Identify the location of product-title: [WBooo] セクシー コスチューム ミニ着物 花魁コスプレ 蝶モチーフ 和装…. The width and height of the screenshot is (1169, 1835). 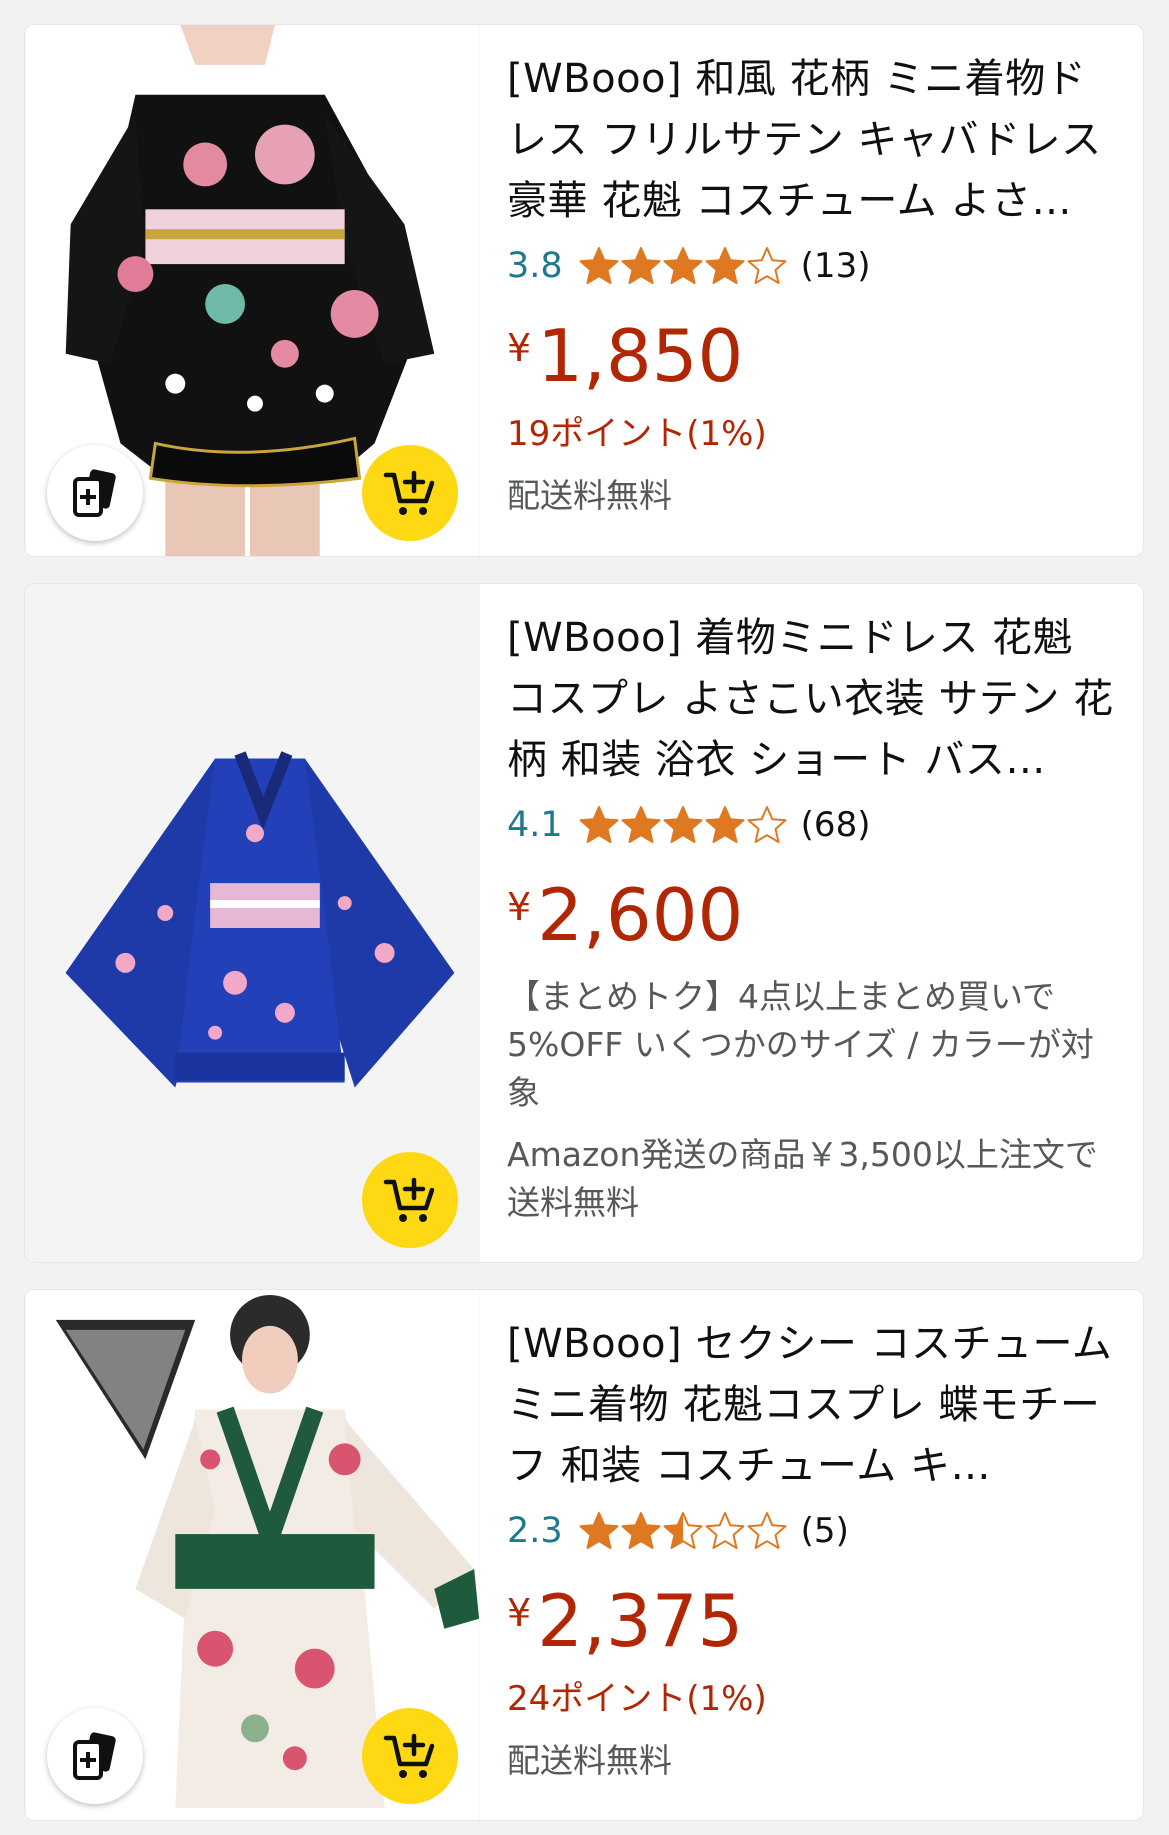
(811, 1405).